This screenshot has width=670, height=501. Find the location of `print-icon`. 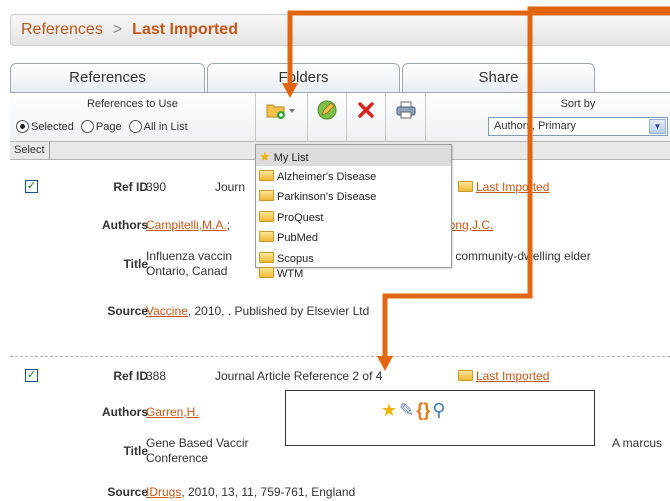

print-icon is located at coordinates (406, 110).